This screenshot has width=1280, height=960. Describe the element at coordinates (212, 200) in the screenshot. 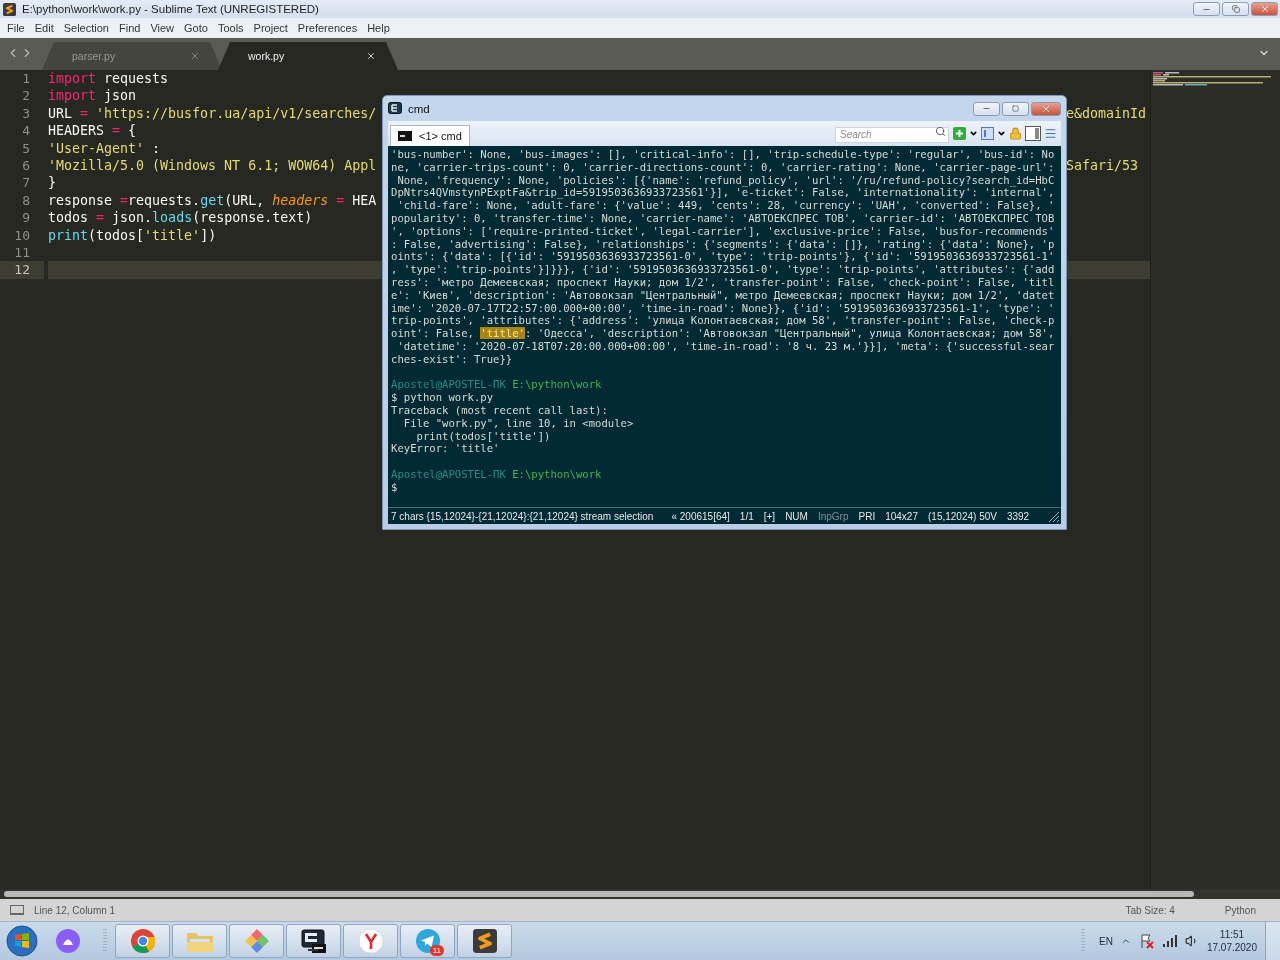

I see `code-line: response =requests.get(URL, headers = HEA` at that location.